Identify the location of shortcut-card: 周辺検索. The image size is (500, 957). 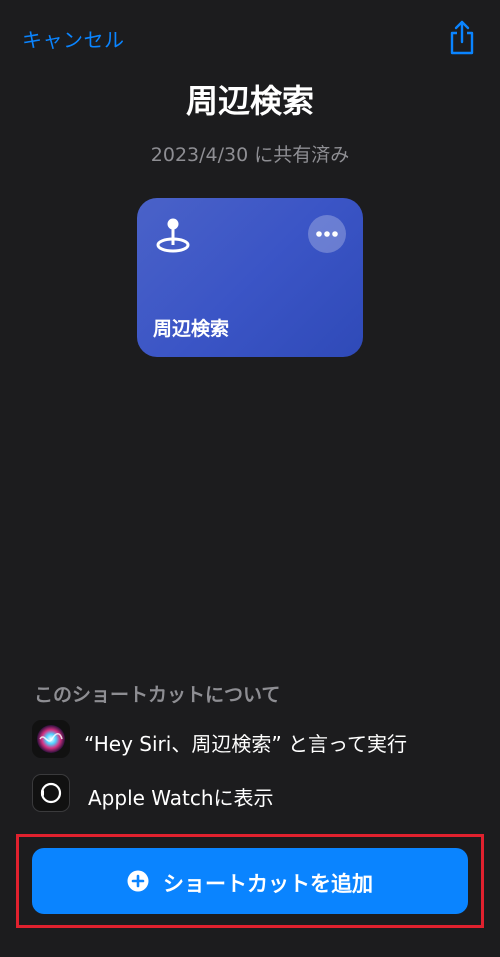
(250, 277).